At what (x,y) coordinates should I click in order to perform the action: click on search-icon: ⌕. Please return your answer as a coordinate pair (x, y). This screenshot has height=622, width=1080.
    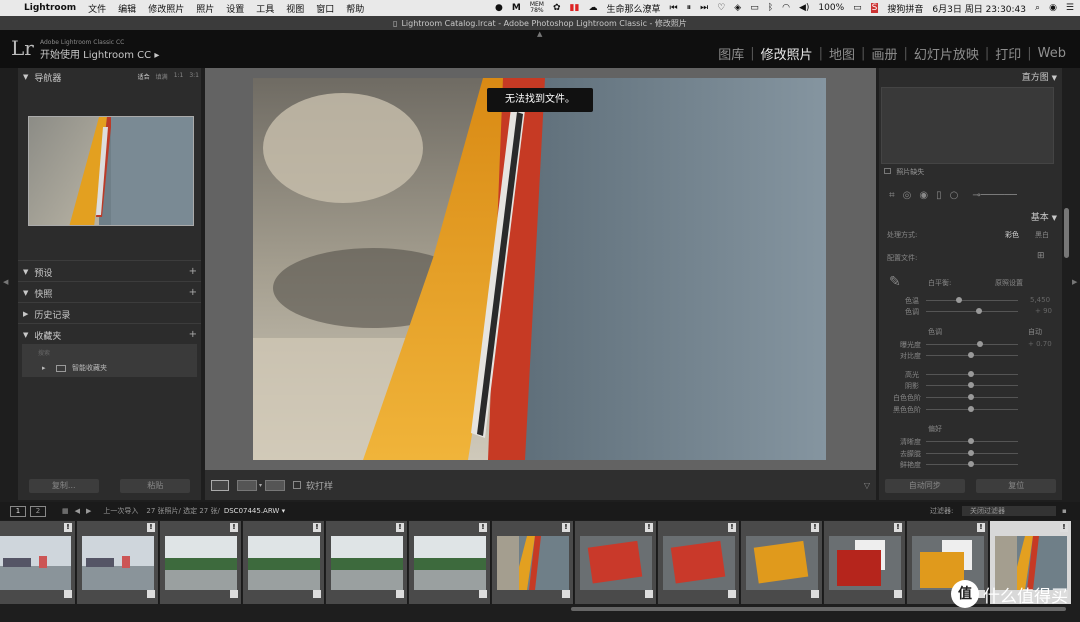
    Looking at the image, I should click on (1037, 8).